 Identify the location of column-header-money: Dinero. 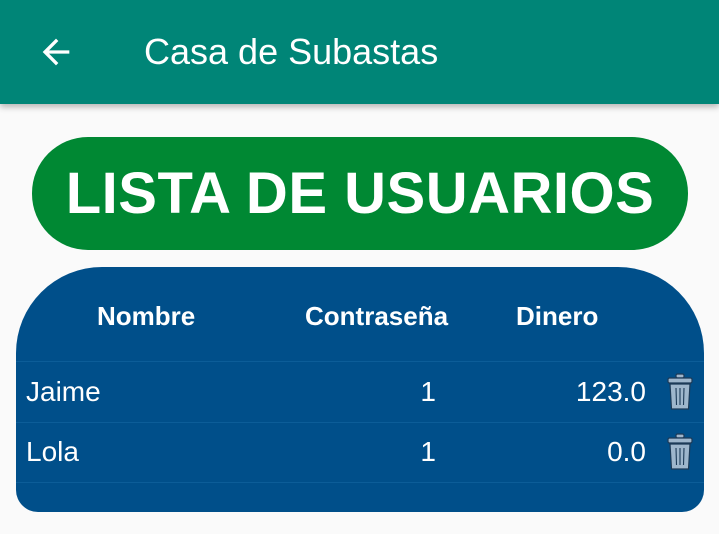
(557, 316).